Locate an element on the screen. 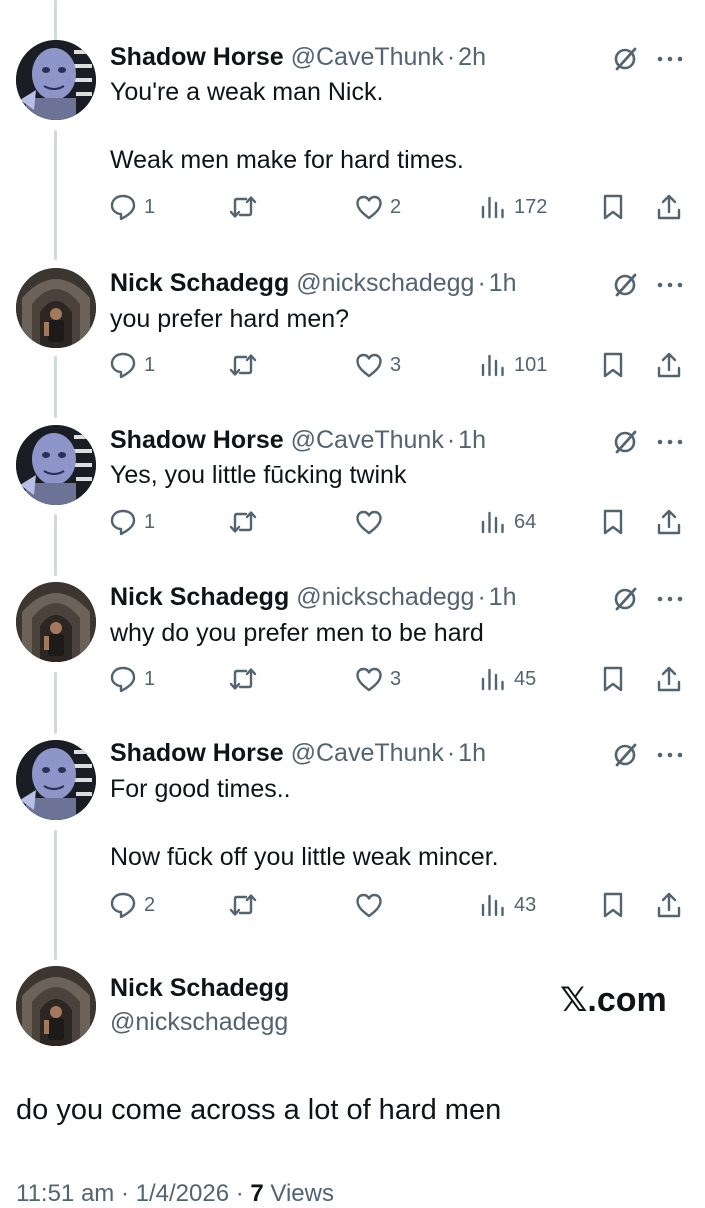 The image size is (705, 1208). views-button: 45 is located at coordinates (507, 679).